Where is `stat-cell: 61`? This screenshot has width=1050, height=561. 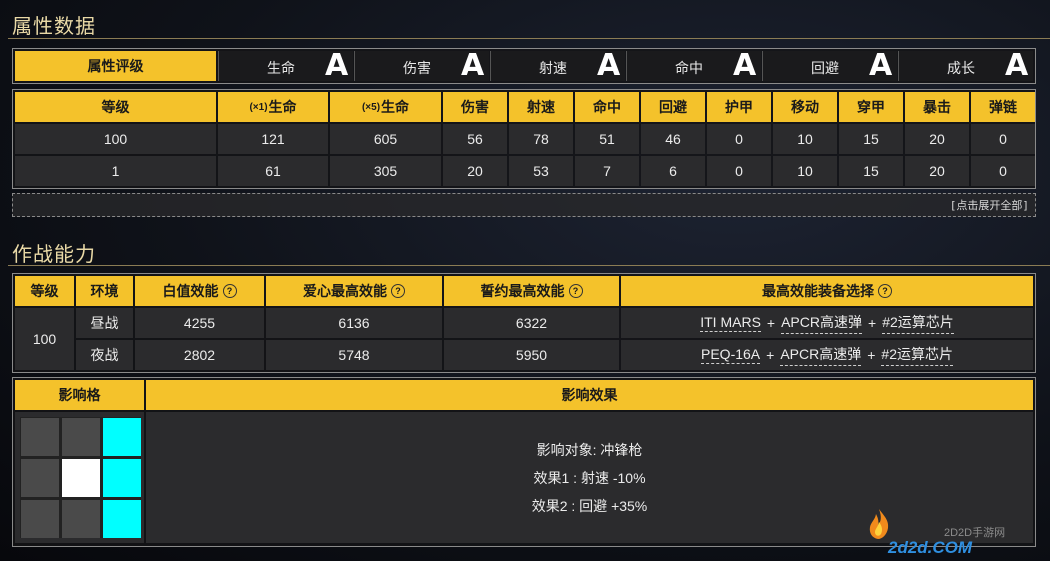 stat-cell: 61 is located at coordinates (273, 171).